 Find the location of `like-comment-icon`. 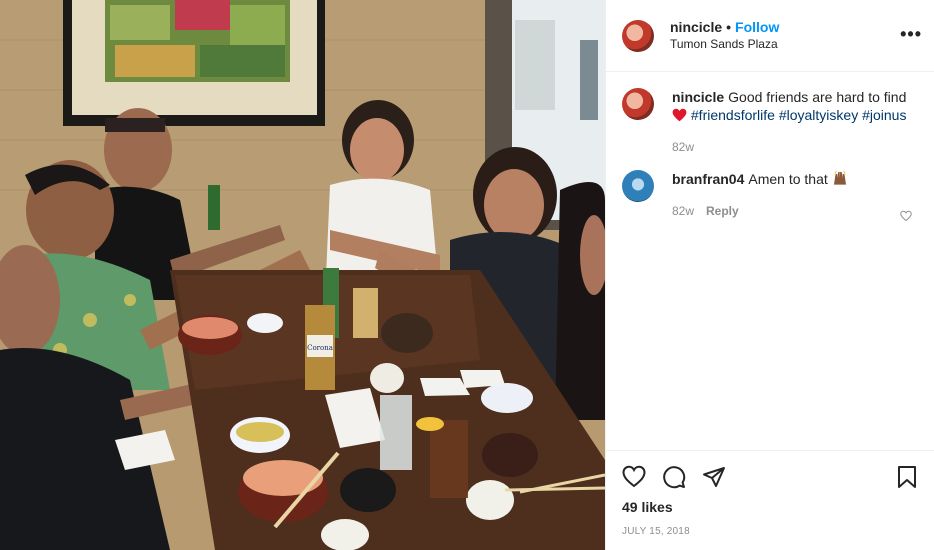

like-comment-icon is located at coordinates (906, 216).